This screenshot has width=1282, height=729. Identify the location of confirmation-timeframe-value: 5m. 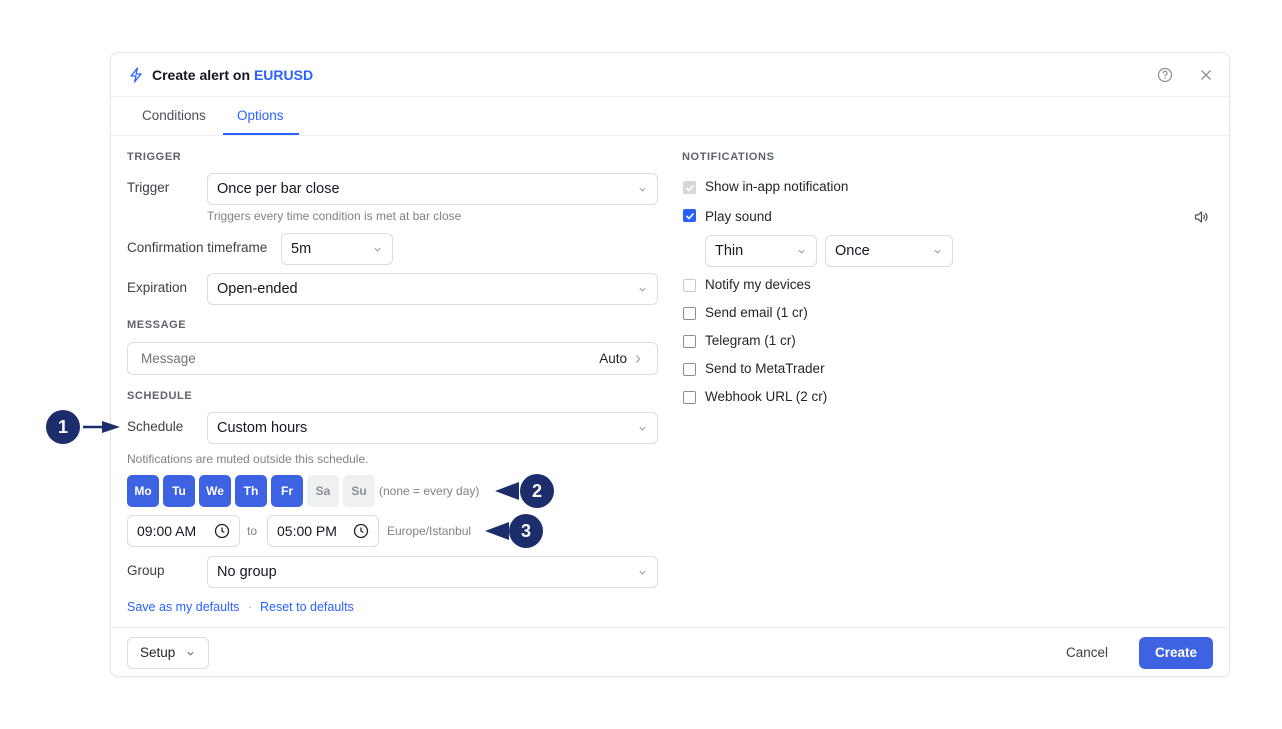
(301, 249).